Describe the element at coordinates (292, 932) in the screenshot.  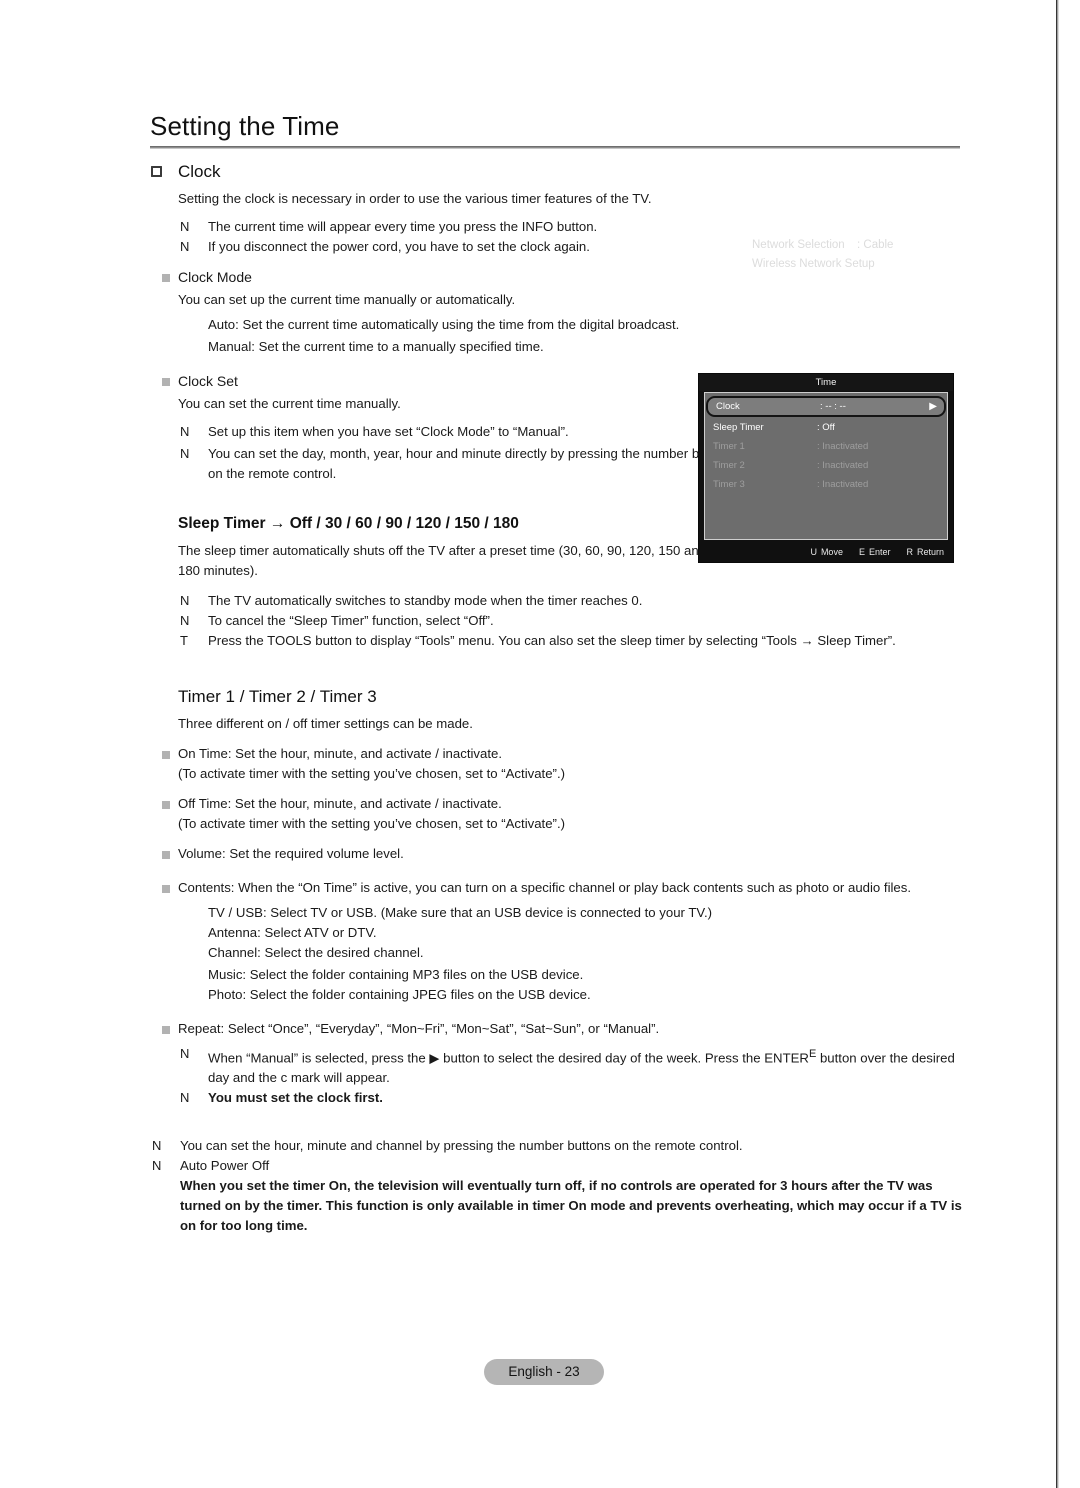
I see `timers-contents-sub-2: Antenna: Select ATV or DTV.` at that location.